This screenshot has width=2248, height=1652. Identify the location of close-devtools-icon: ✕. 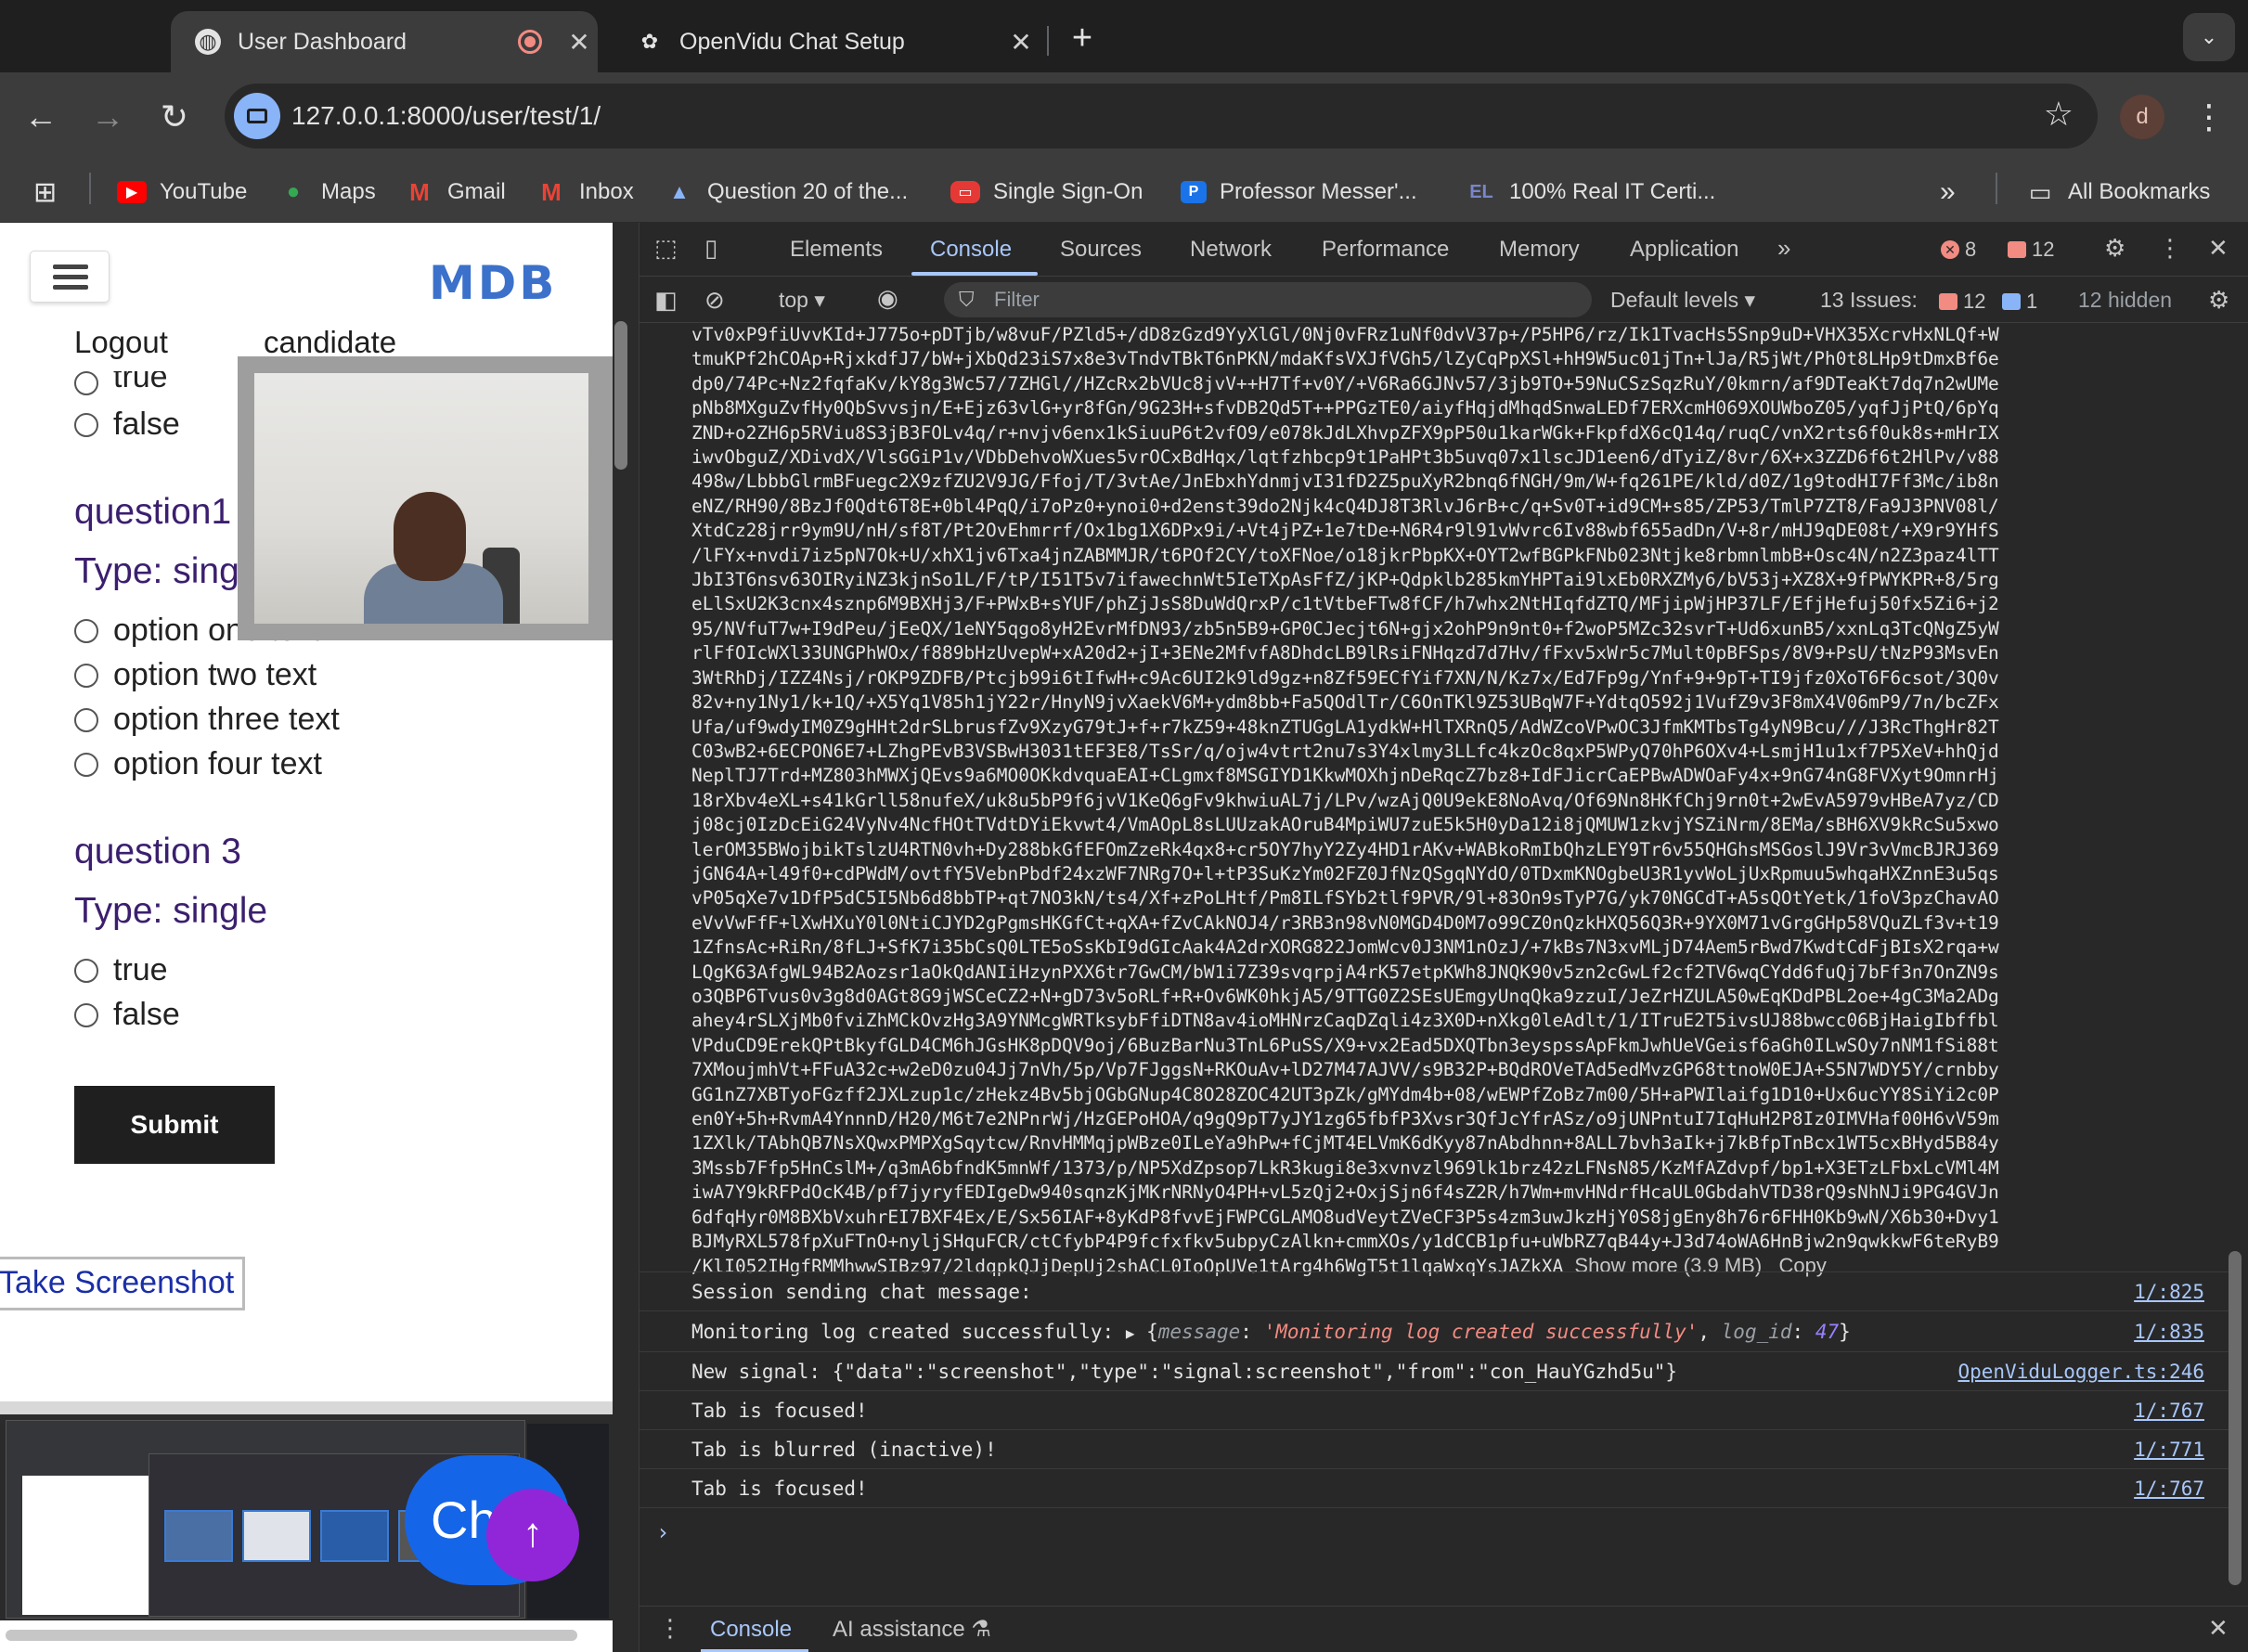
(2218, 248).